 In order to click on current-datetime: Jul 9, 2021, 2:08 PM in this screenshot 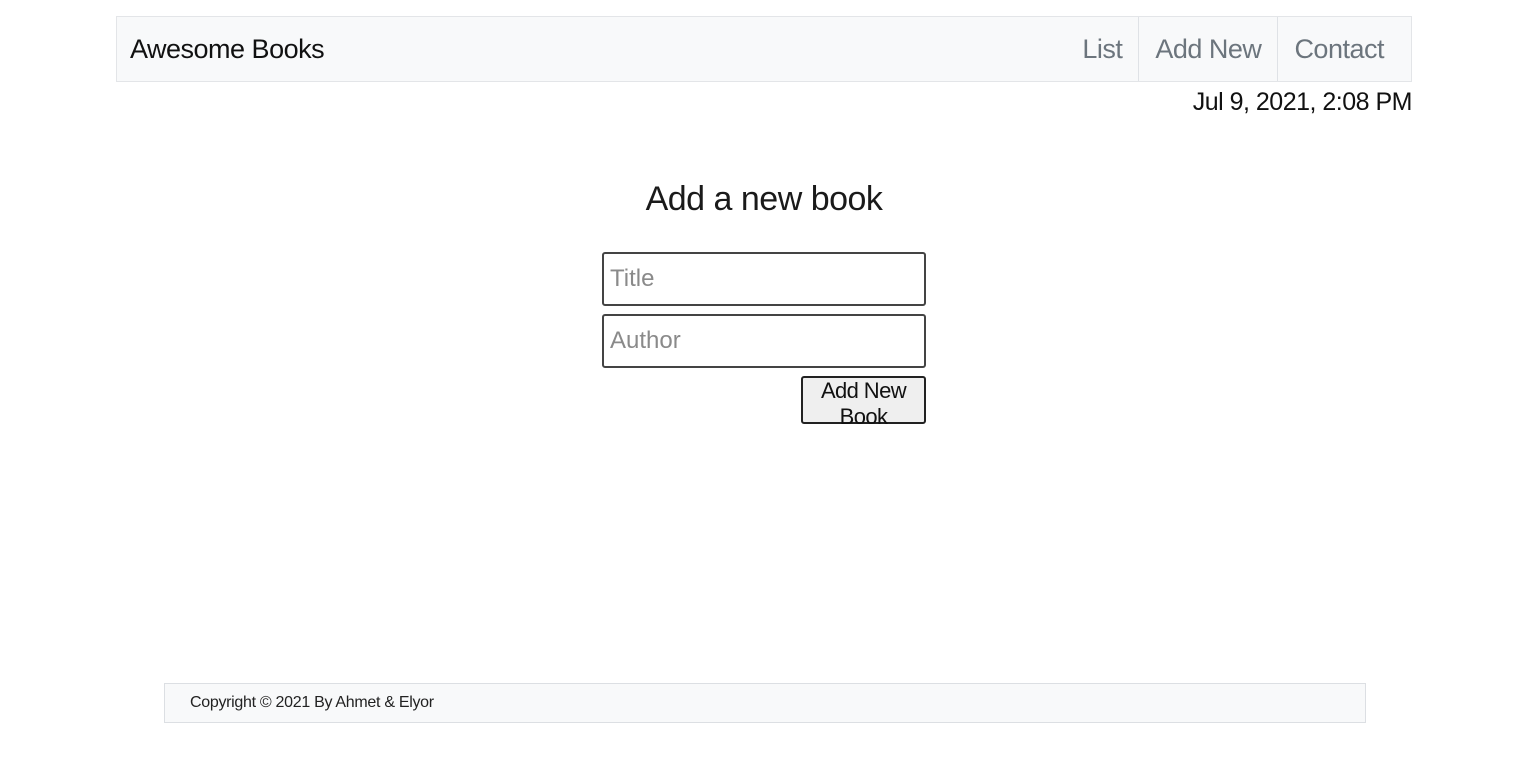, I will do `click(1302, 102)`.